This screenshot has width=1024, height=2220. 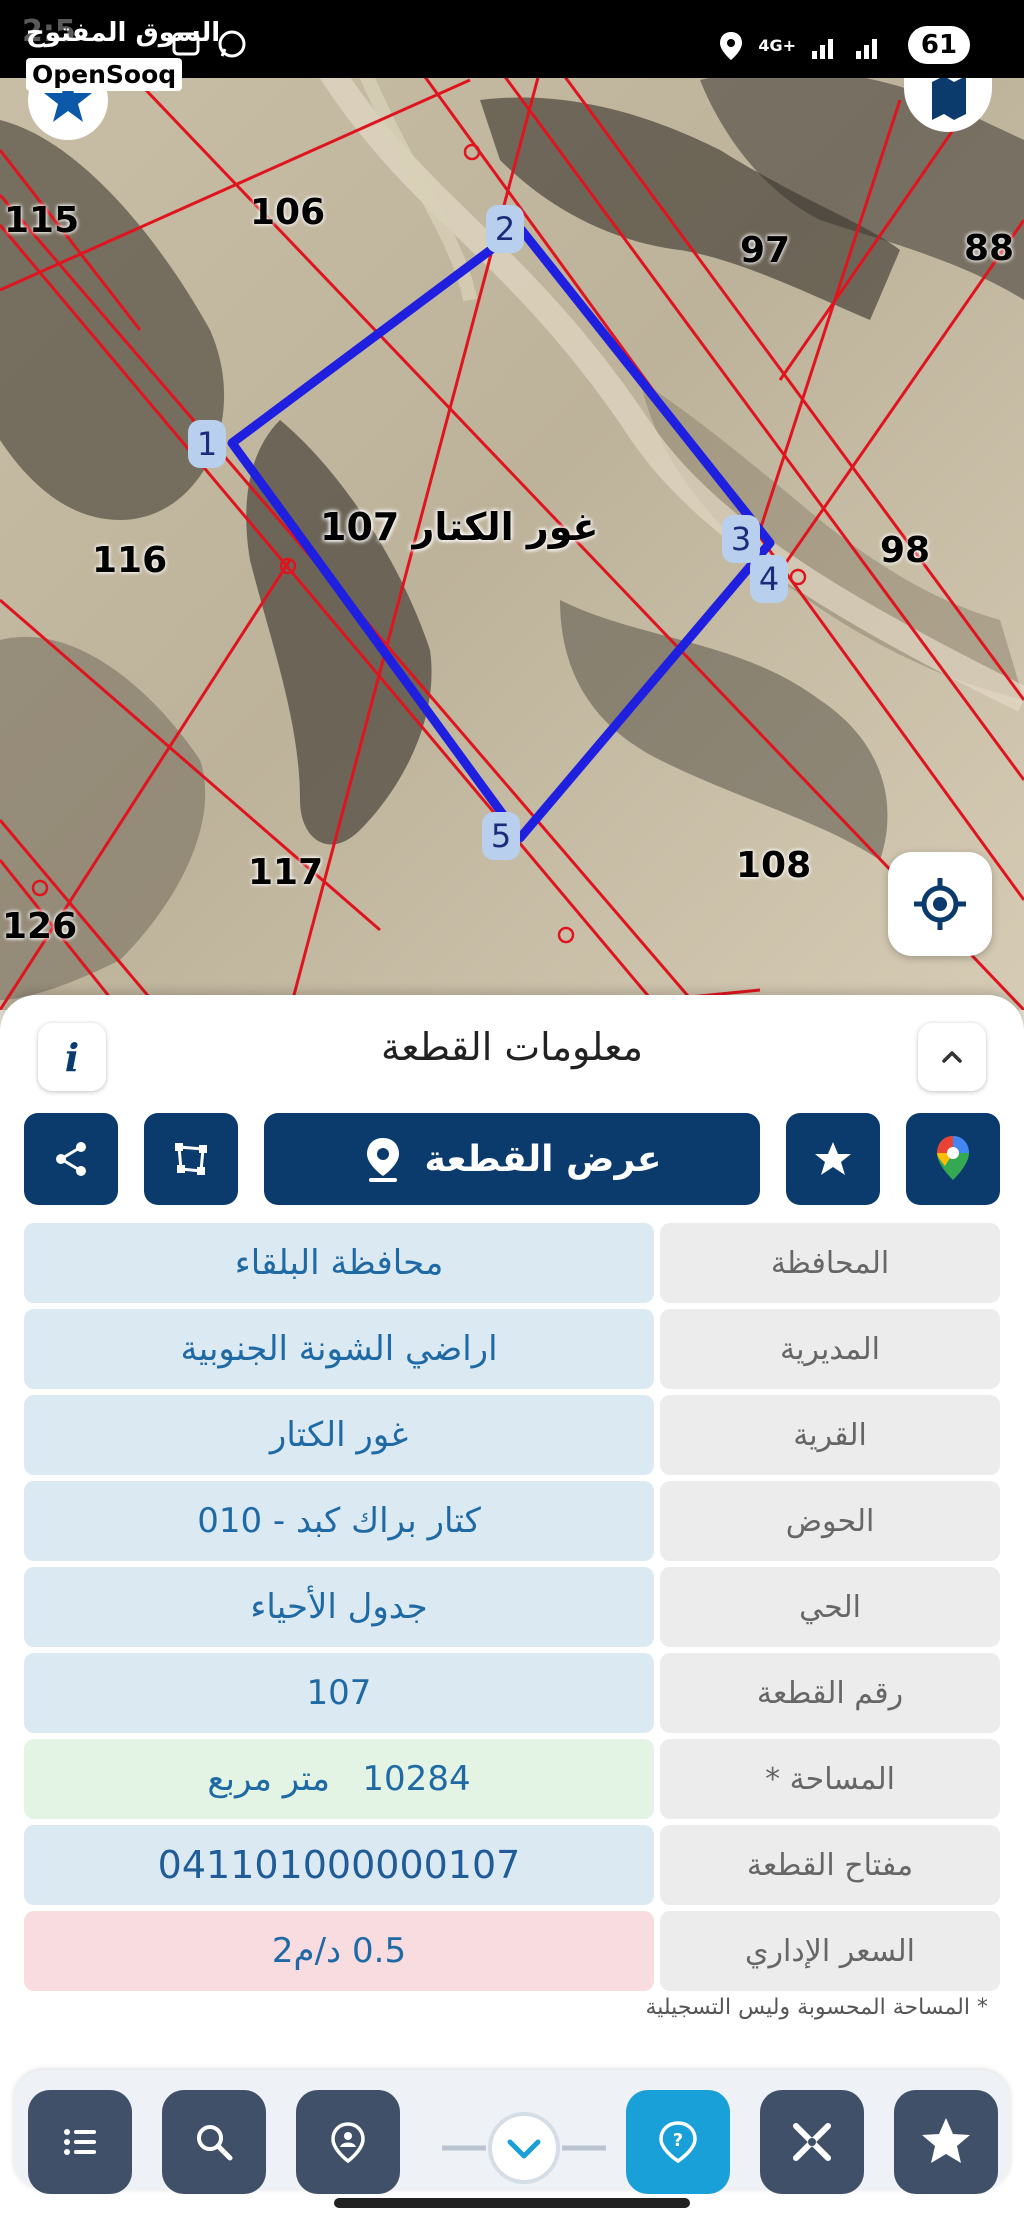 I want to click on row-parcel-number: 107 رقم القطعة, so click(x=512, y=1693).